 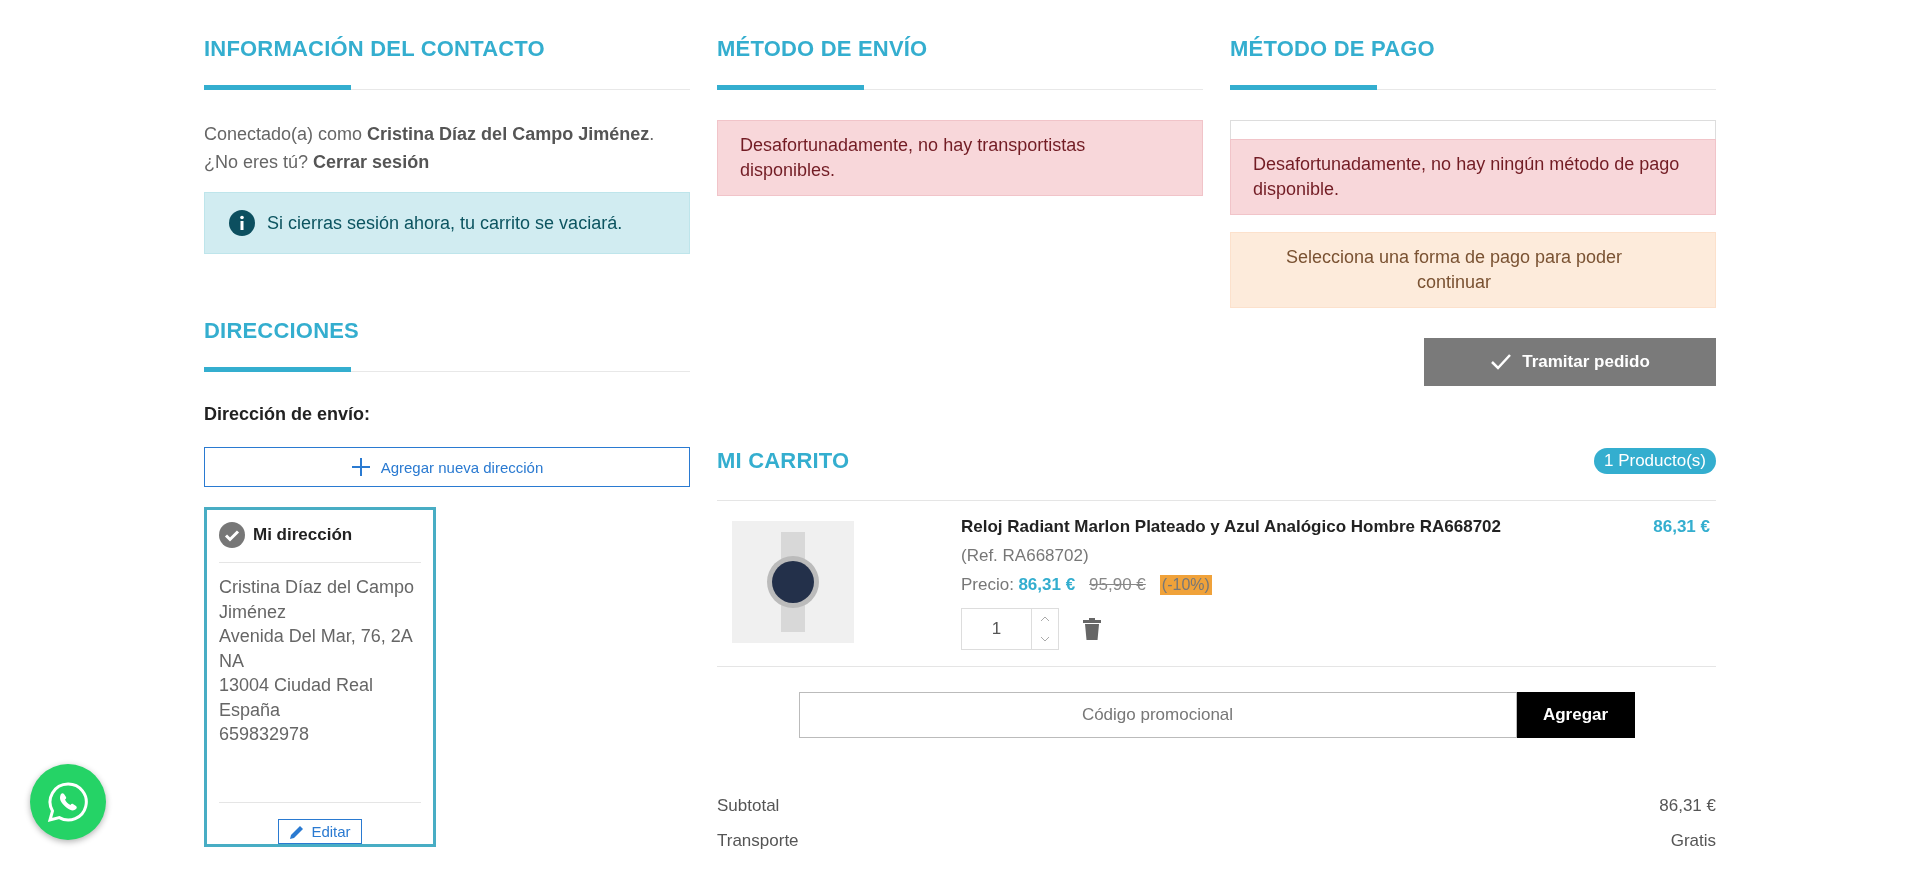 I want to click on error-alert: Desafortunadamente, no hay ningún método de pago disponible., so click(x=1473, y=177).